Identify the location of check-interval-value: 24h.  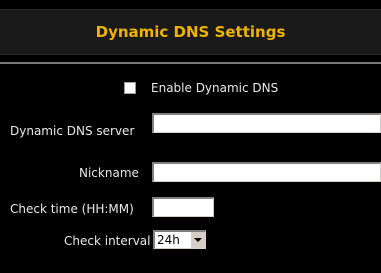
(168, 240).